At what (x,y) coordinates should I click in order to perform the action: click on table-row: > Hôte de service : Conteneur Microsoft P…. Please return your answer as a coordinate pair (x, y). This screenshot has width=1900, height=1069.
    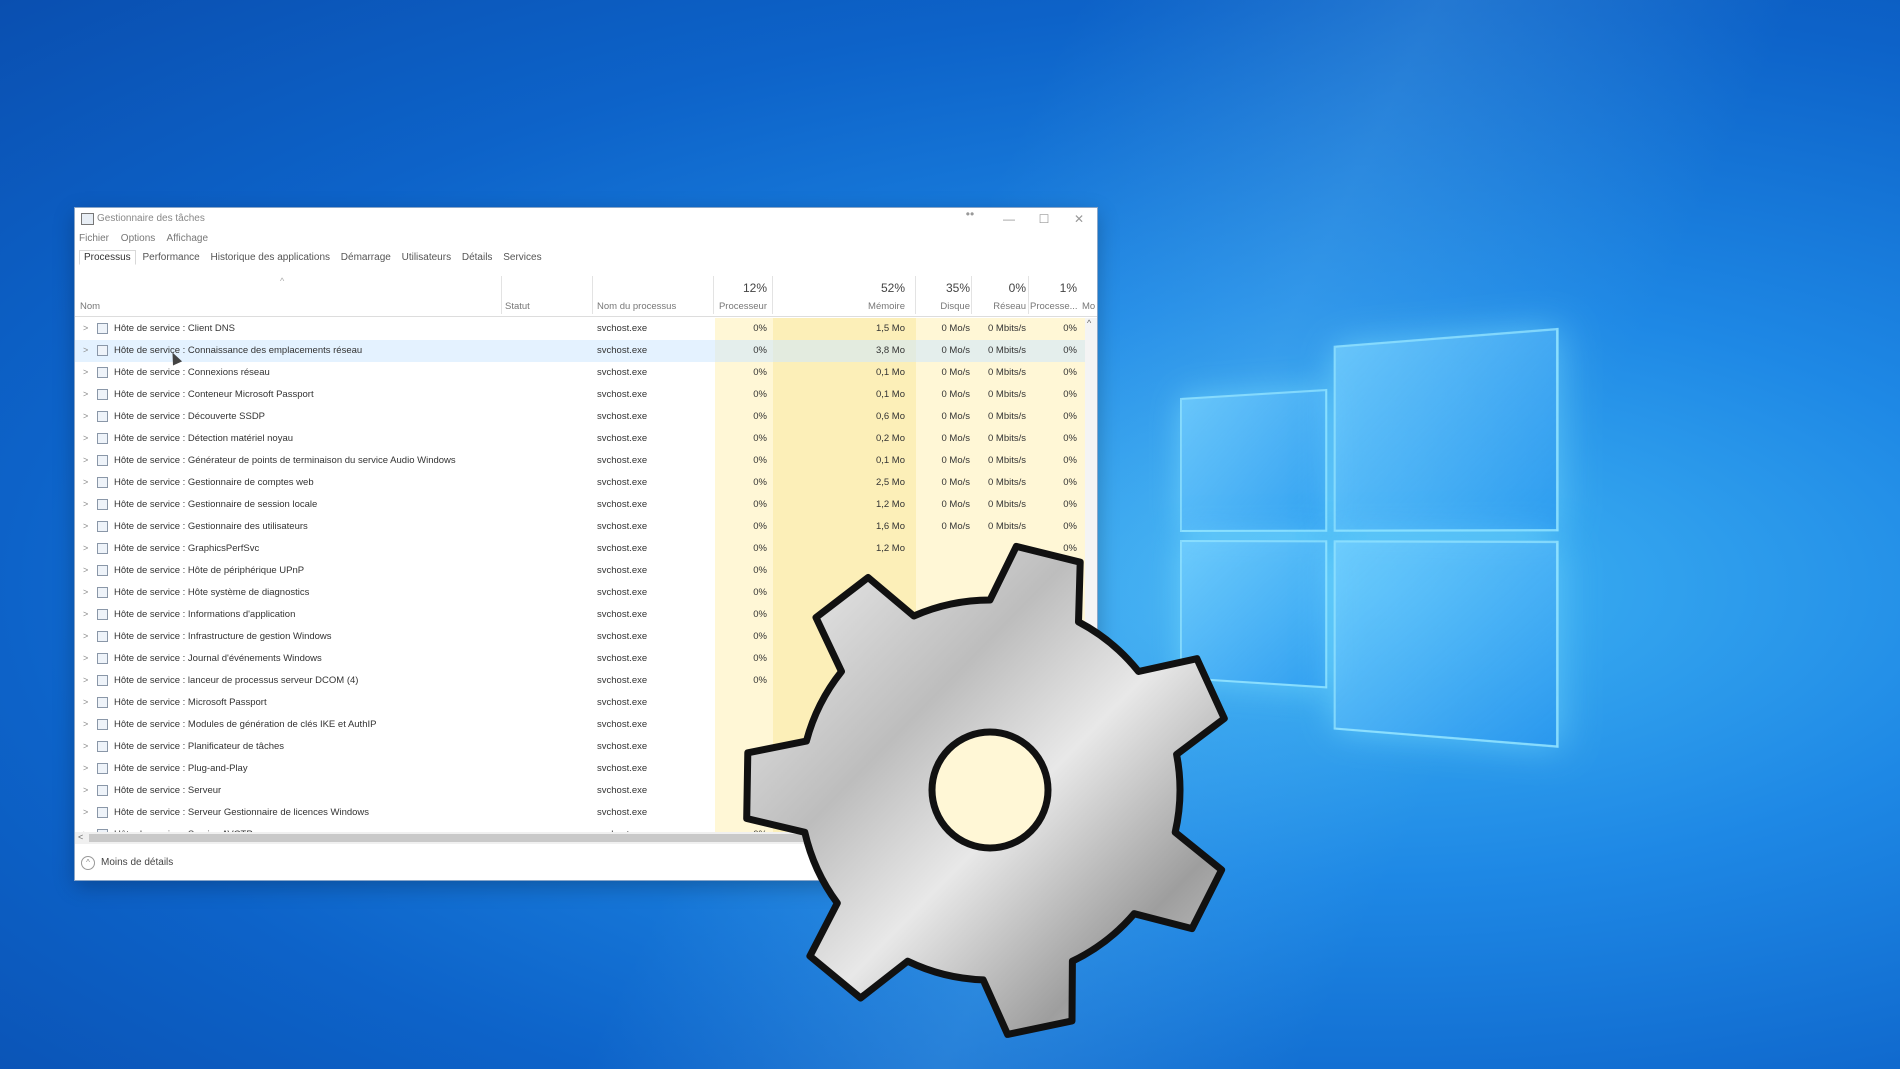
    Looking at the image, I should click on (580, 395).